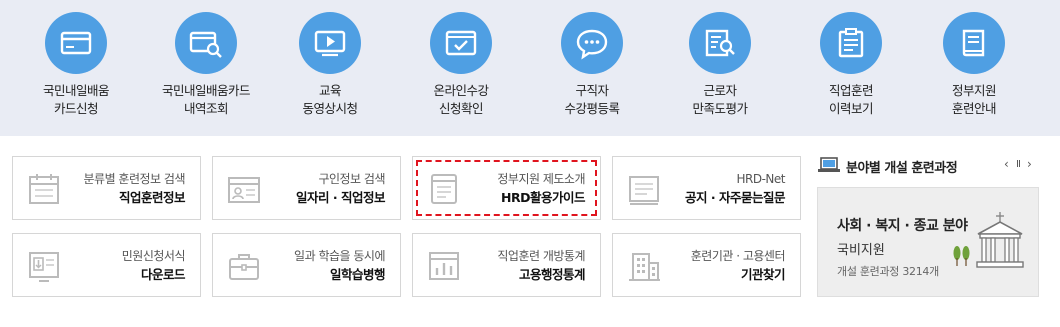 This screenshot has width=1060, height=327. I want to click on tile-subtitle: 정부지원 제도소개, so click(541, 179).